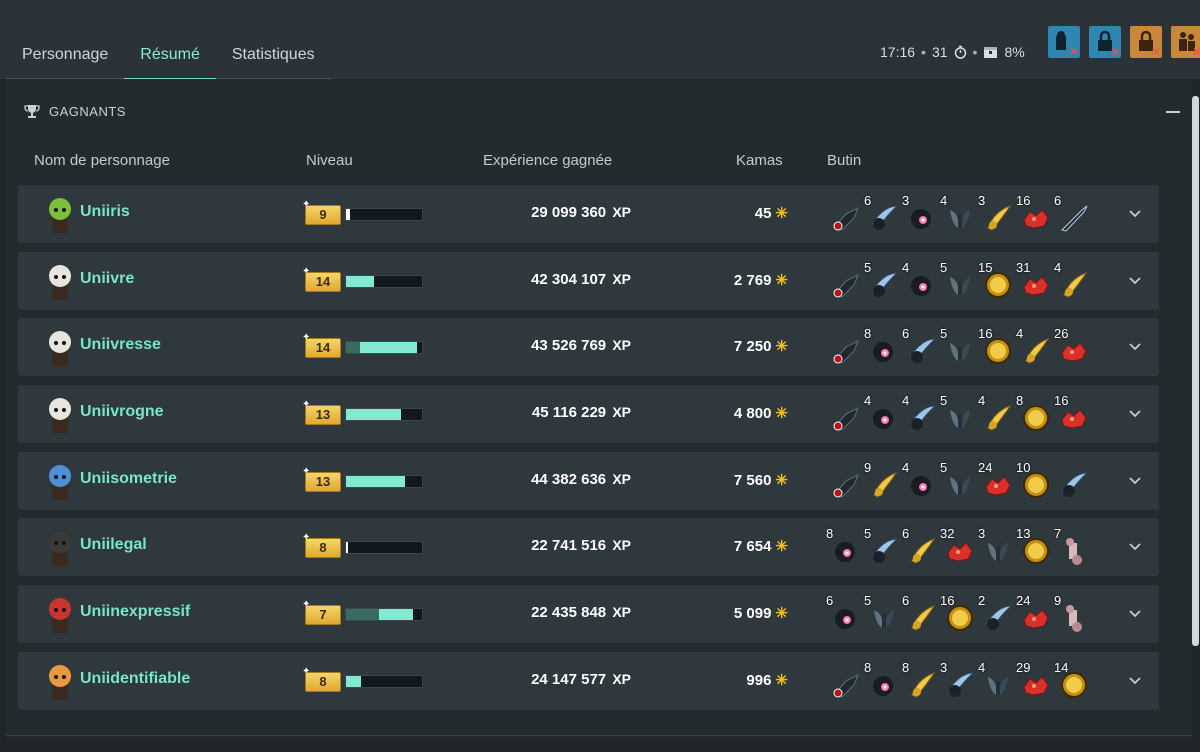  I want to click on loot-item: 7, so click(1071, 545).